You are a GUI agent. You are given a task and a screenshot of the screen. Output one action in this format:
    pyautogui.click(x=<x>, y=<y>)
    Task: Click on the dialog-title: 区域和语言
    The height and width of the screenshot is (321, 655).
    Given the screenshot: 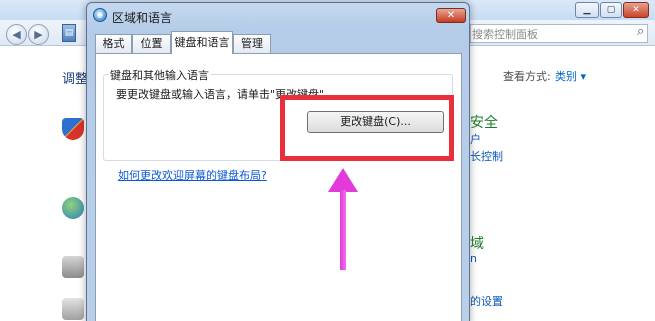 What is the action you would take?
    pyautogui.click(x=142, y=18)
    